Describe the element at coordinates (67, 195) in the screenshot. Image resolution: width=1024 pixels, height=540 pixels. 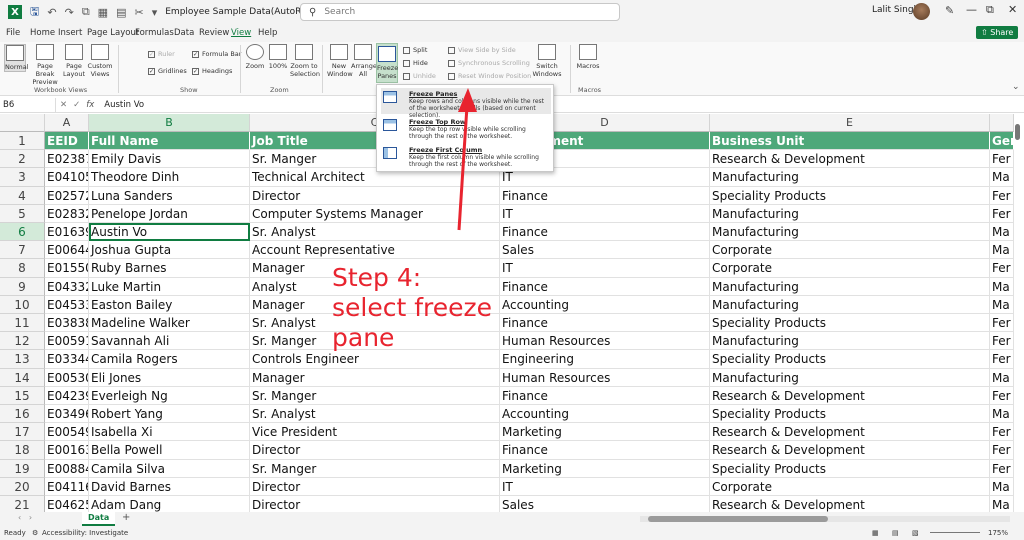
I see `table-cell: E02572` at that location.